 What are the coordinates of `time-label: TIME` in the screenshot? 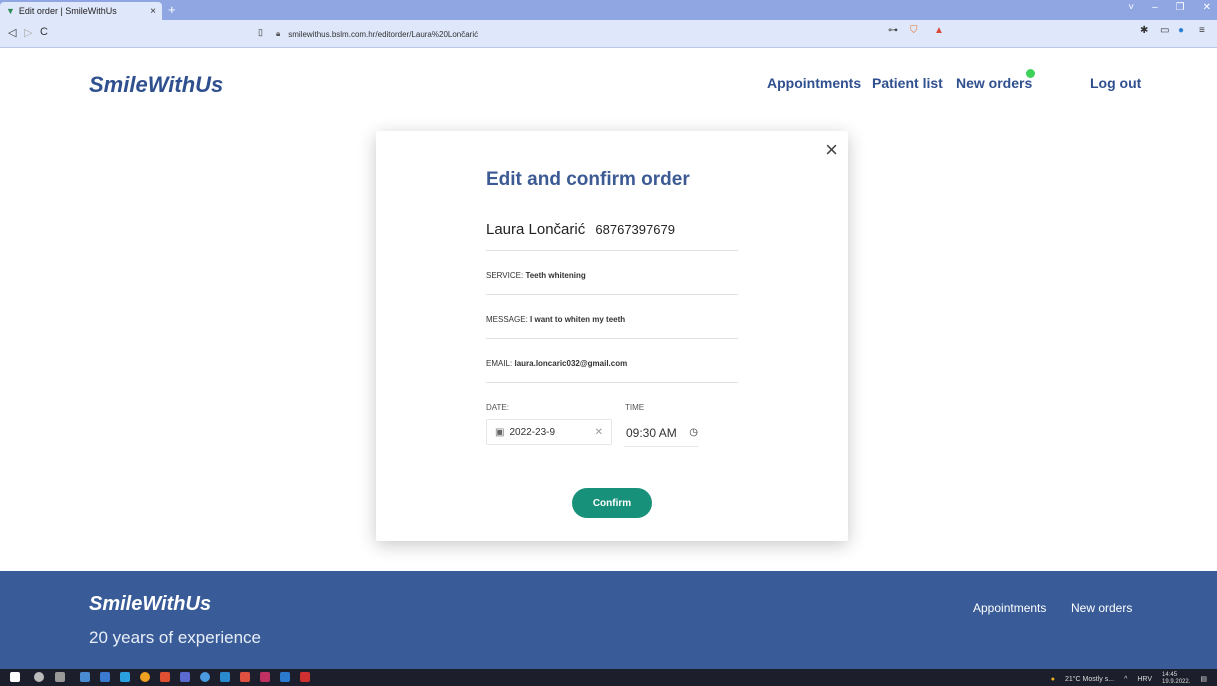 It's located at (635, 407).